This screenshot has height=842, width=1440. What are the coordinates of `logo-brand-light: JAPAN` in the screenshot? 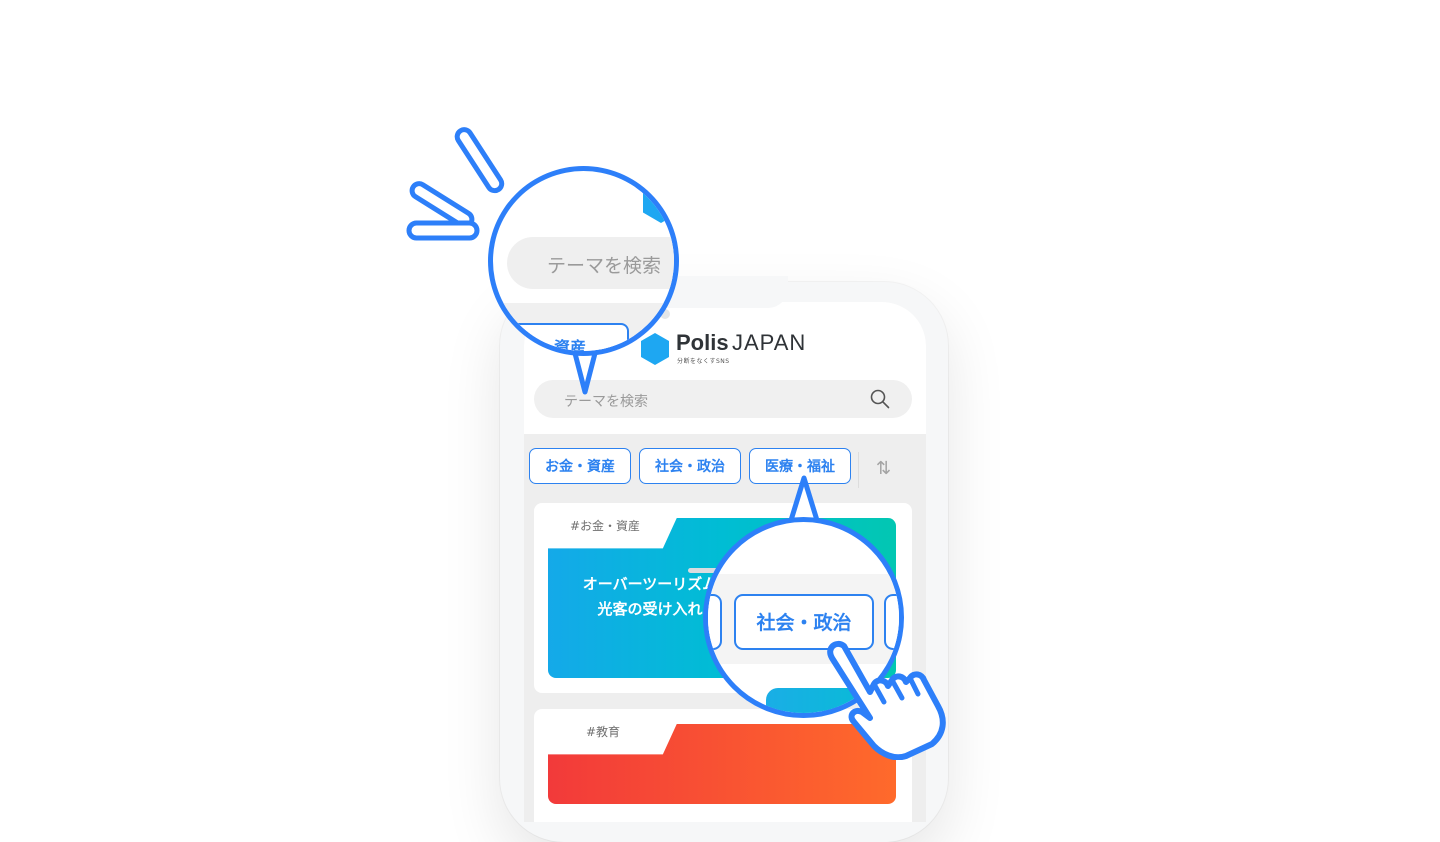 It's located at (769, 342).